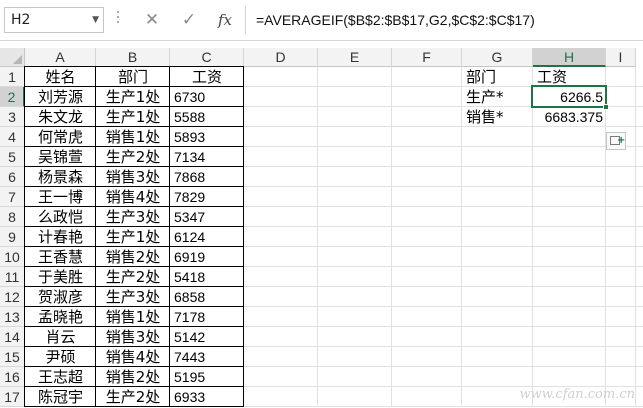 This screenshot has height=408, width=643. I want to click on table-cell: 何常虎, so click(60, 137).